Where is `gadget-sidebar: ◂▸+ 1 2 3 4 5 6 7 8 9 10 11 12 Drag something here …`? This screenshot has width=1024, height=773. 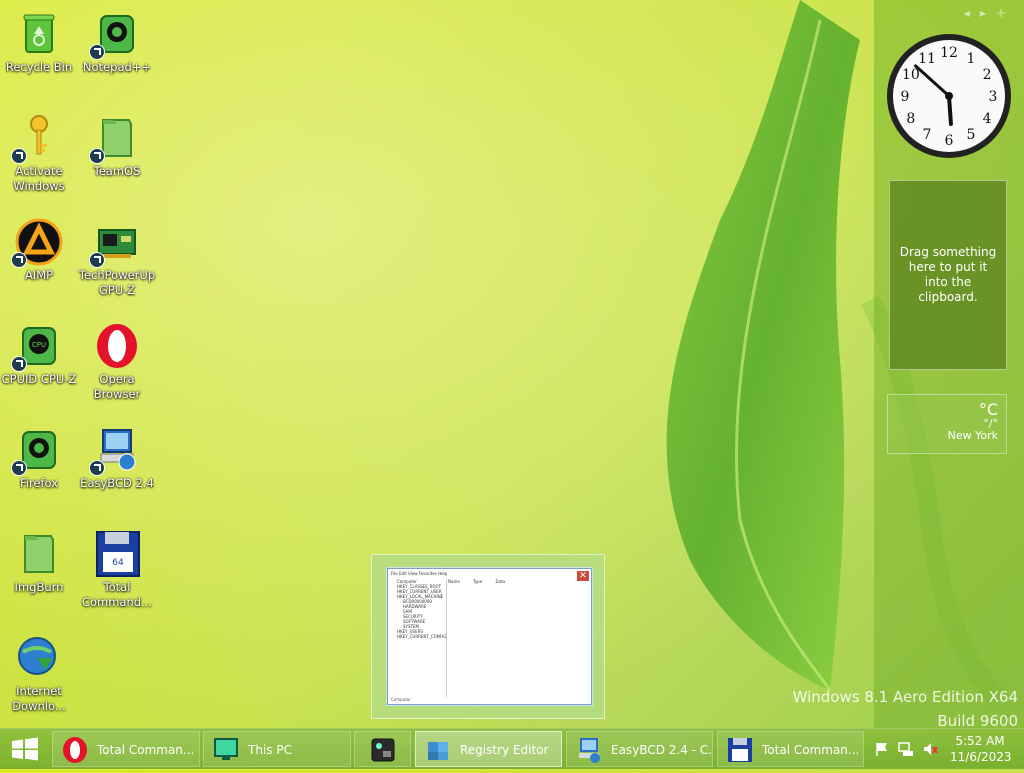
gadget-sidebar: ◂▸+ 1 2 3 4 5 6 7 8 9 10 11 12 Drag something here … is located at coordinates (949, 364).